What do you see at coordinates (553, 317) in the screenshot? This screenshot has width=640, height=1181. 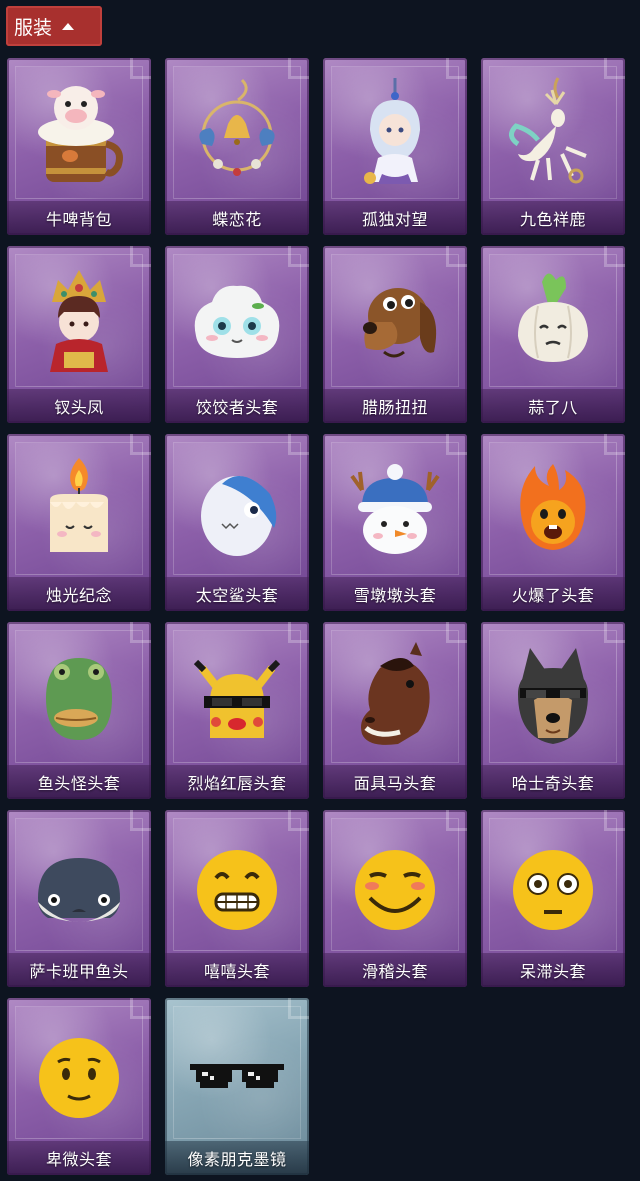 I see `garlic-head-icon` at bounding box center [553, 317].